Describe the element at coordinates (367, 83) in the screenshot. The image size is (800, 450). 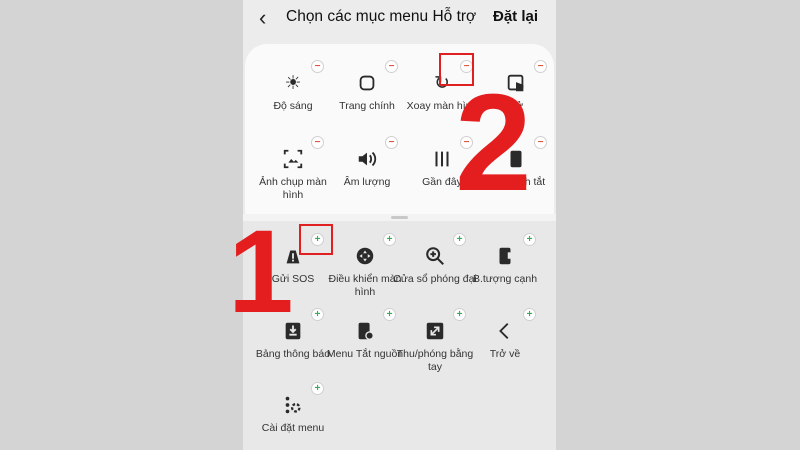
I see `home-icon` at that location.